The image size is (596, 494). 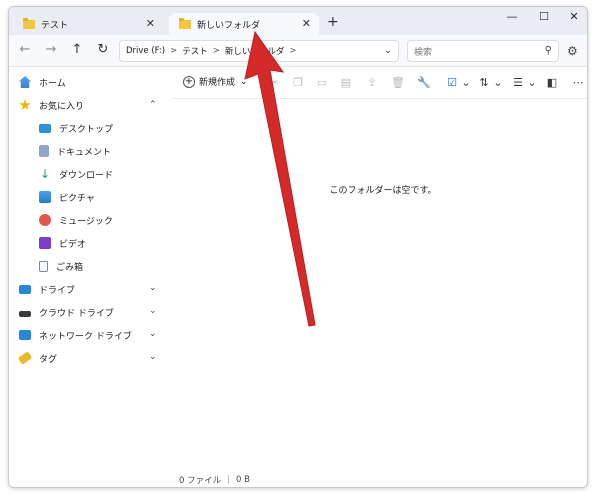 What do you see at coordinates (25, 82) in the screenshot?
I see `home-icon` at bounding box center [25, 82].